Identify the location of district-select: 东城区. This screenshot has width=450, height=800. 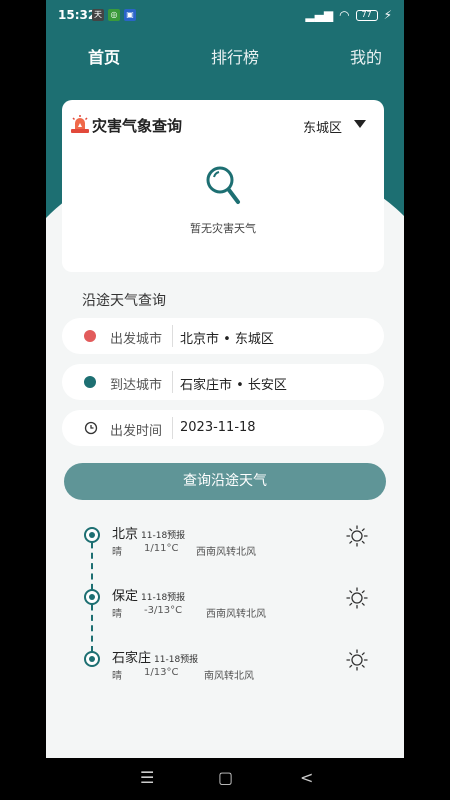
(322, 126).